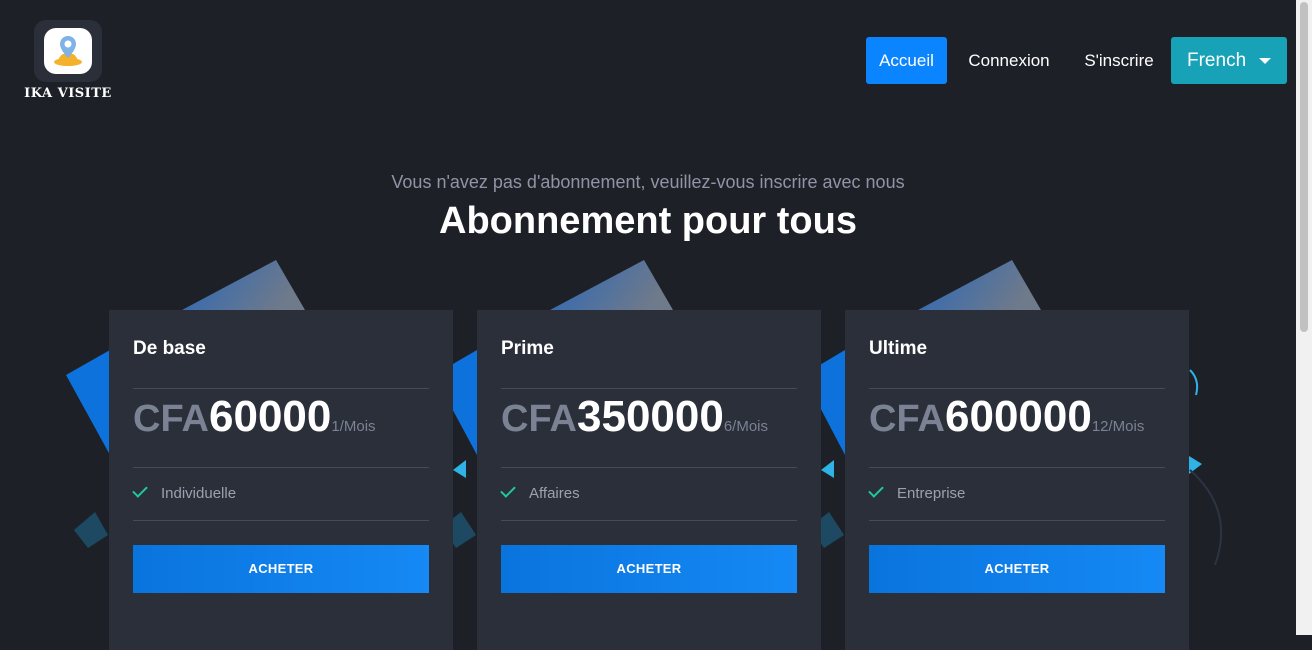 The height and width of the screenshot is (650, 1312). What do you see at coordinates (353, 426) in the screenshot?
I see `plan-period: 1/Mois` at bounding box center [353, 426].